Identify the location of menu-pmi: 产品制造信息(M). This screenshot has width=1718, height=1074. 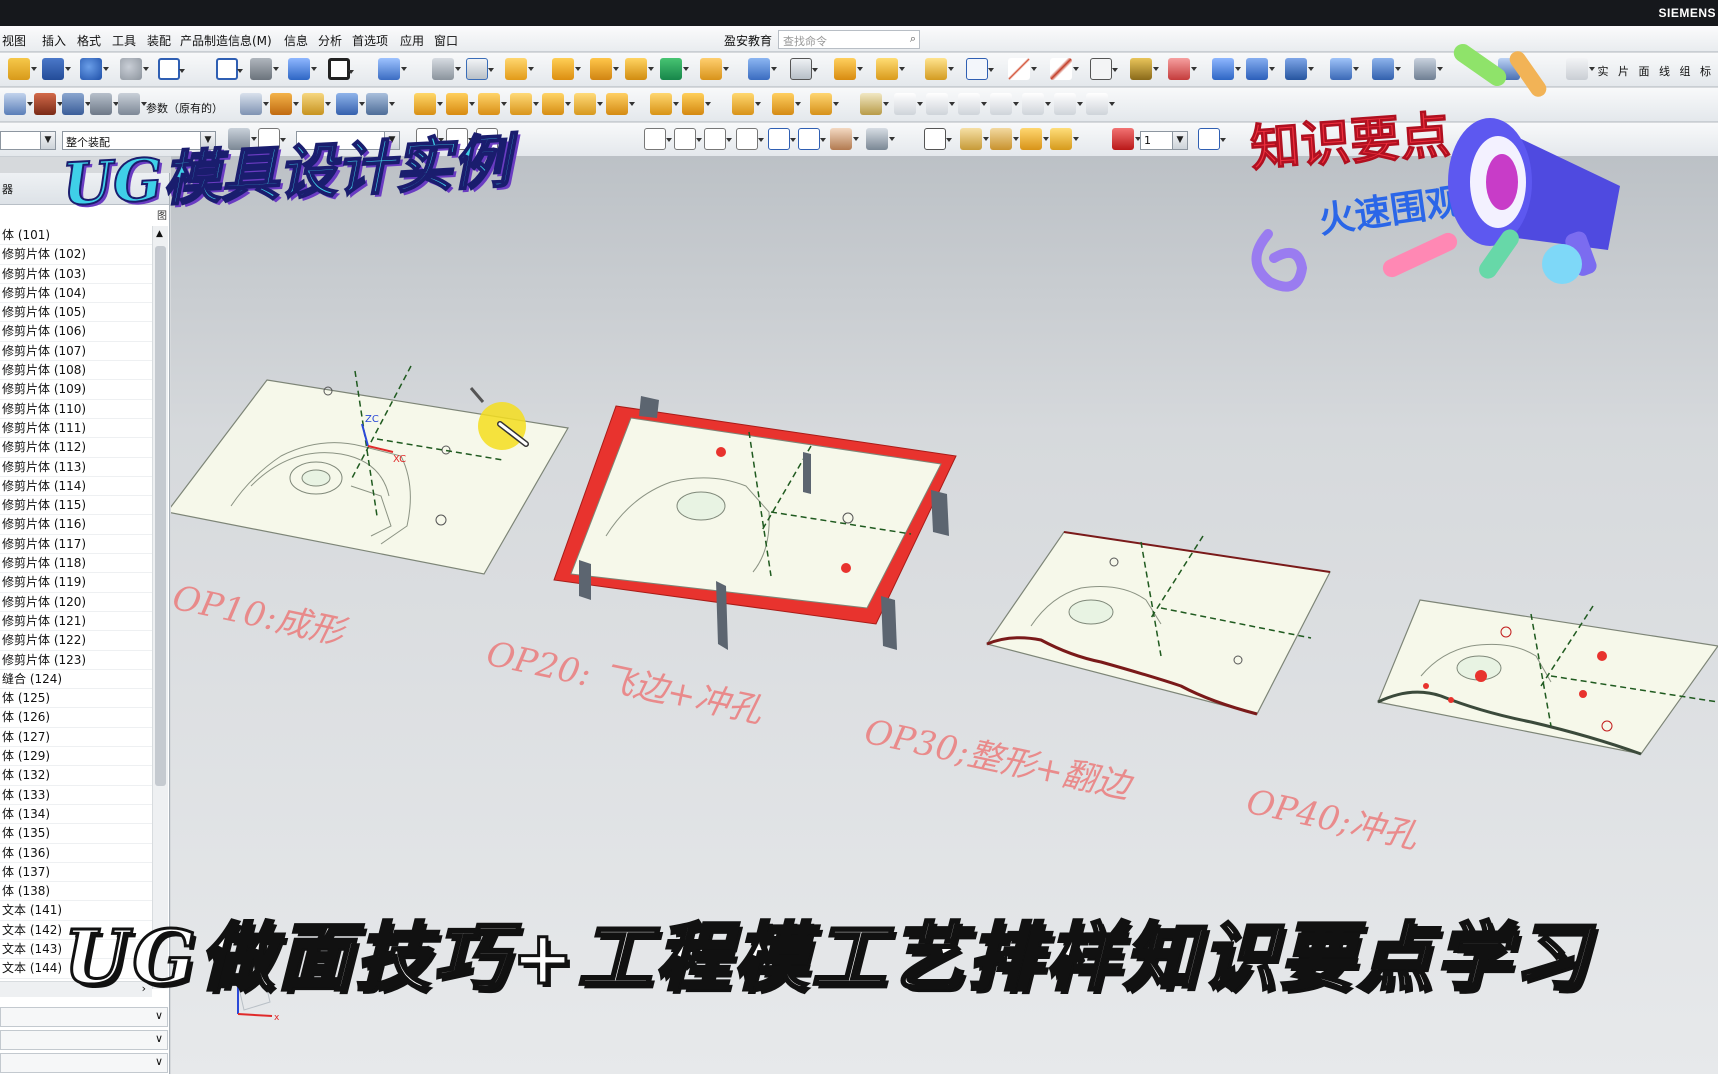
(226, 40).